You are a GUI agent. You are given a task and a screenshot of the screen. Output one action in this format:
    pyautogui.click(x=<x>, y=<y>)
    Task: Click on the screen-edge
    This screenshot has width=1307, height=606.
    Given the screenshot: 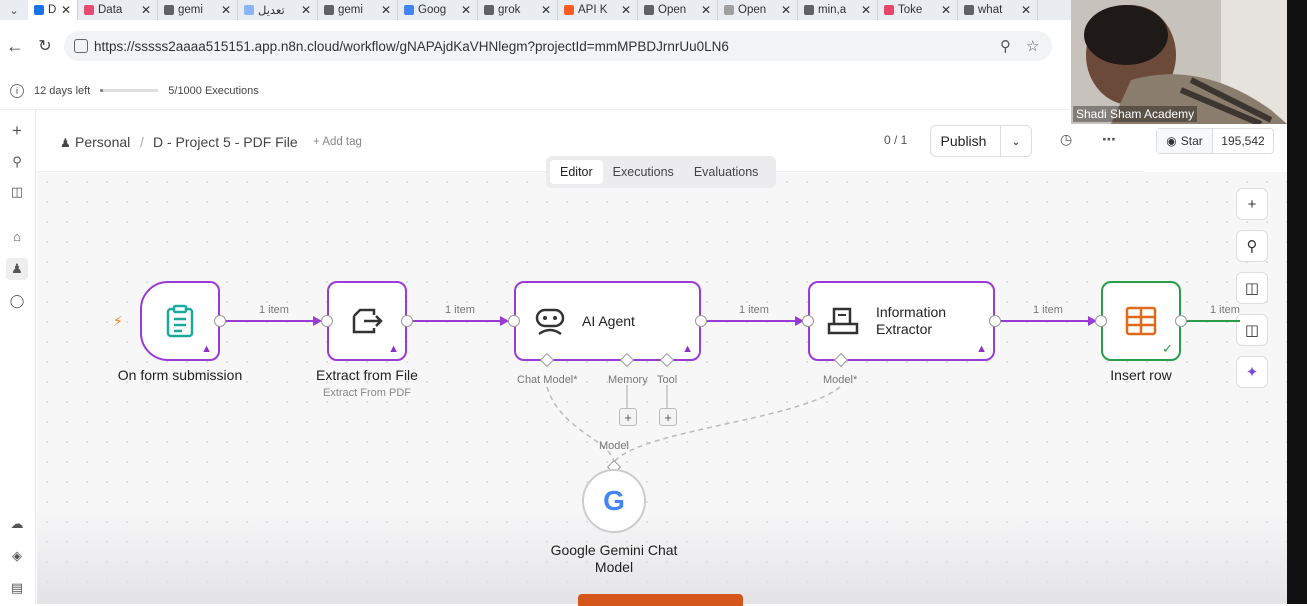 What is the action you would take?
    pyautogui.click(x=1297, y=302)
    